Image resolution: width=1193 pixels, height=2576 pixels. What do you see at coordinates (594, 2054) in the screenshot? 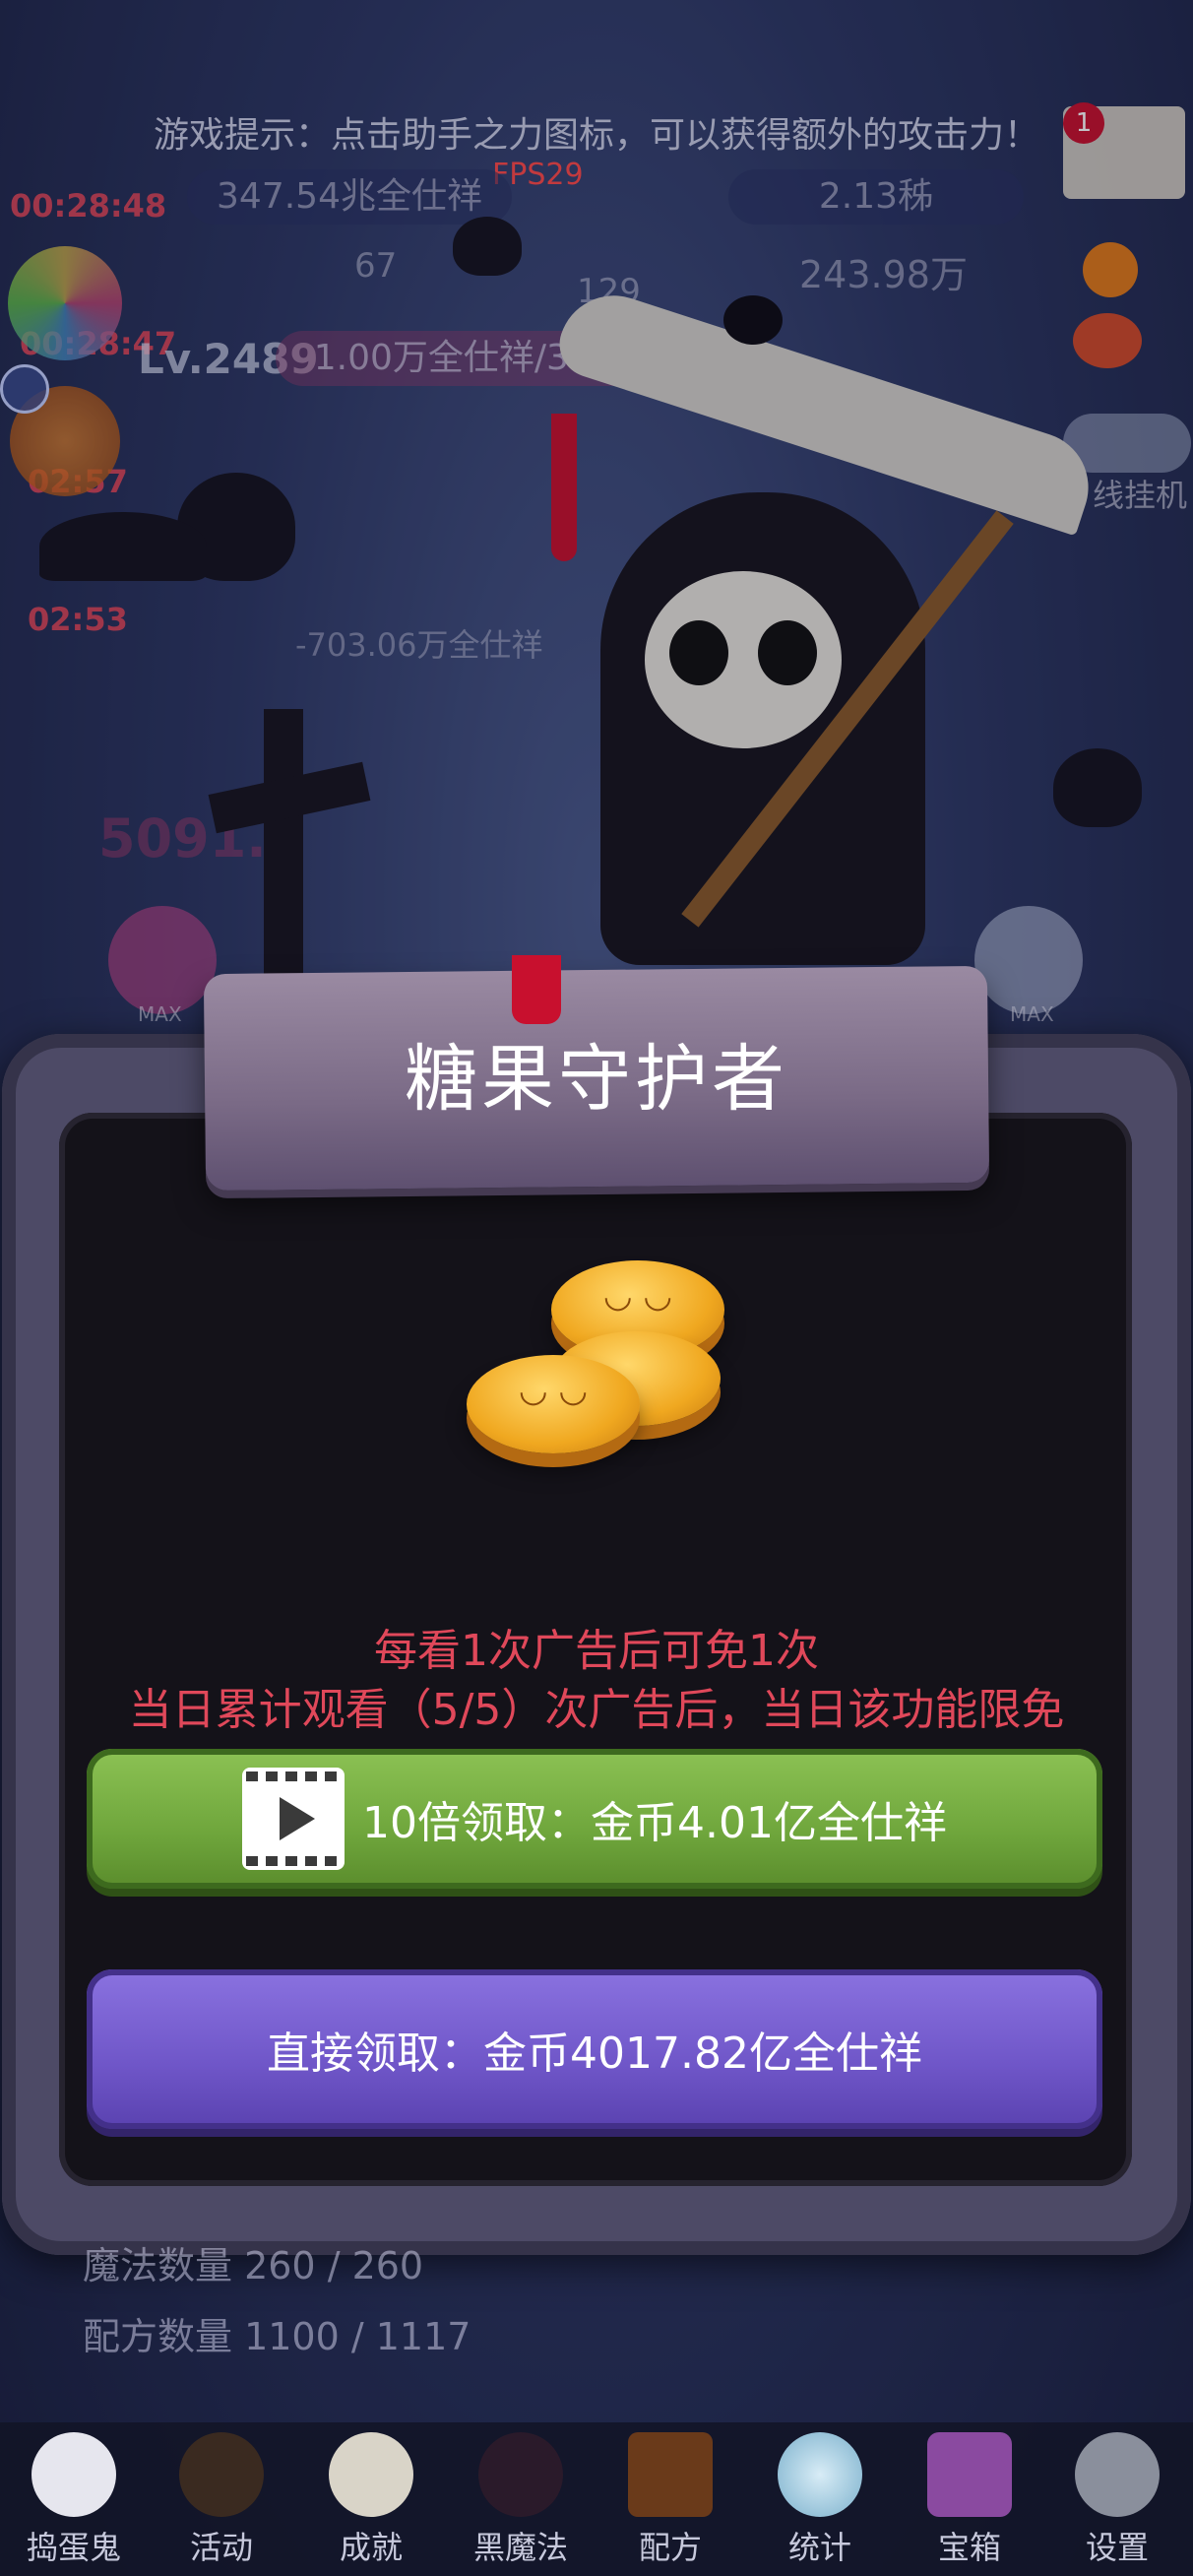
I see `claim-direct-label: 直接领取：金币4017.82亿全仕祥` at bounding box center [594, 2054].